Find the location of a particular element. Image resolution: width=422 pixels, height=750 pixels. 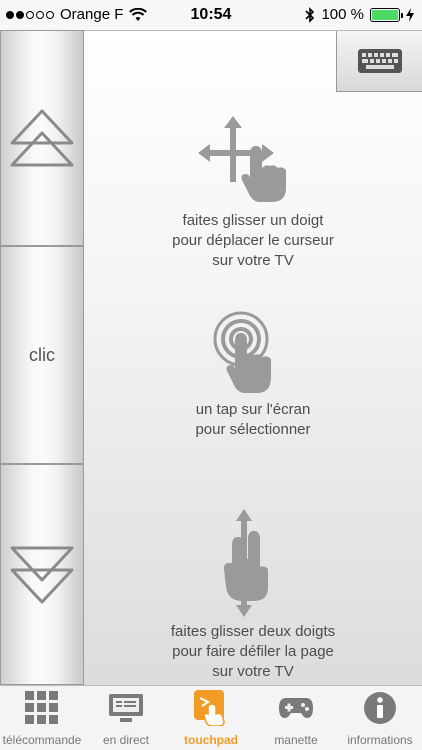

battery-percent: 100 % is located at coordinates (342, 14).